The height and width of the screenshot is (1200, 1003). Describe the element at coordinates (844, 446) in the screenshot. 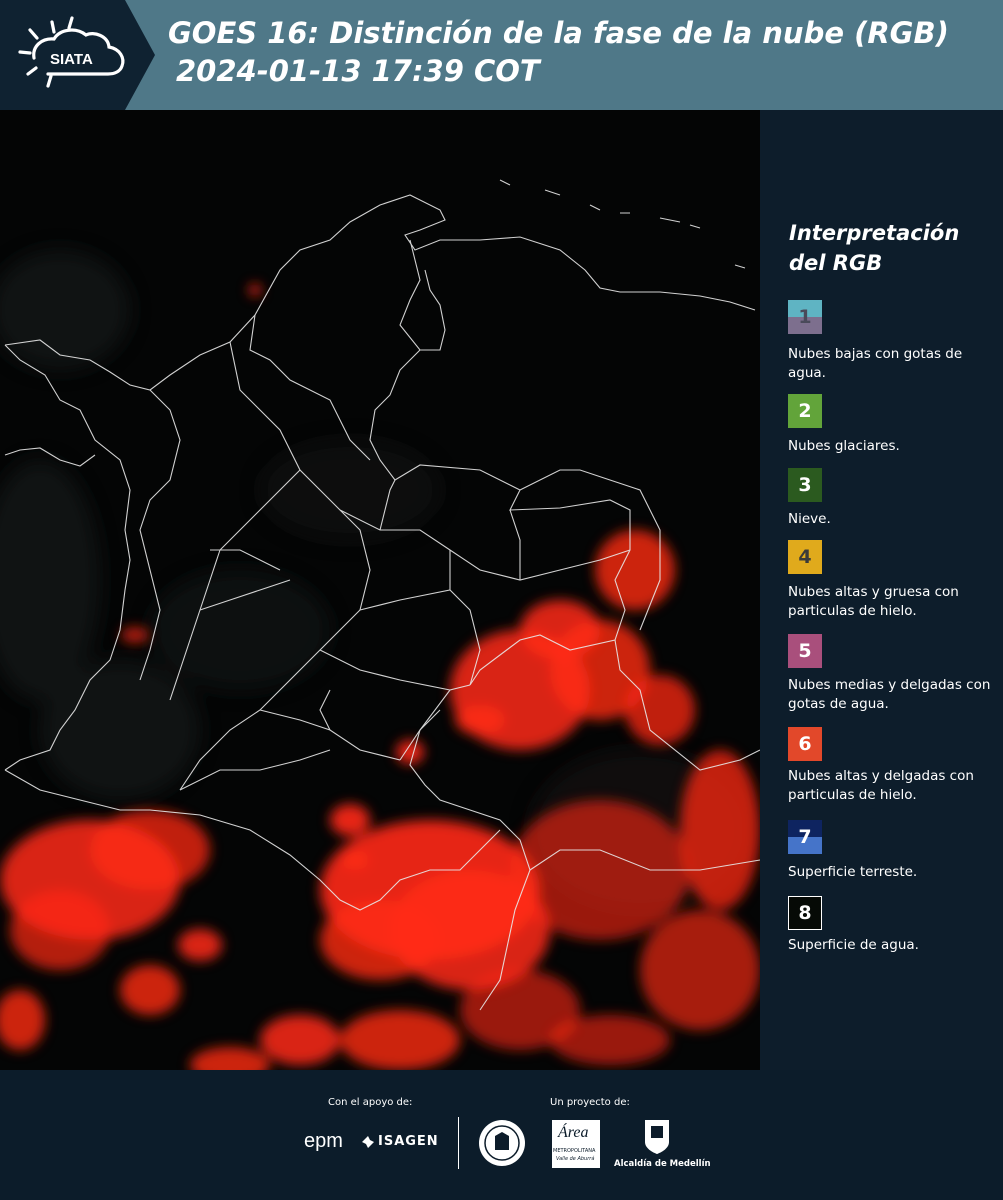

I see `legend-label-2: Nubes glaciares.` at that location.